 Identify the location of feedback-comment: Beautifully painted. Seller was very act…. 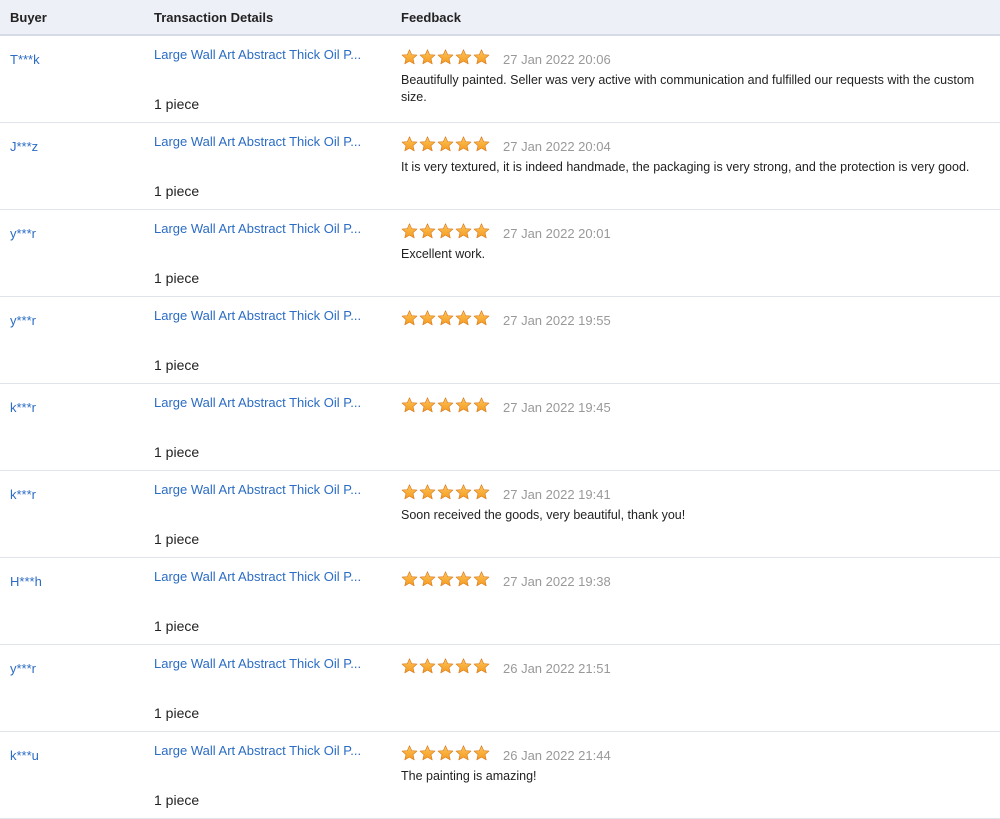
(688, 88).